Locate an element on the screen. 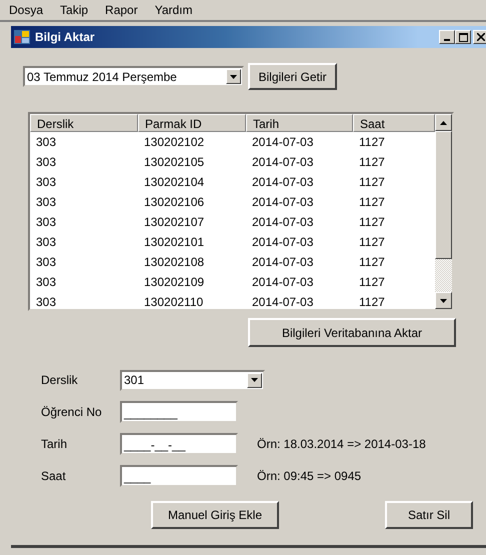 Image resolution: width=486 pixels, height=555 pixels. scroll-down-icon is located at coordinates (443, 300).